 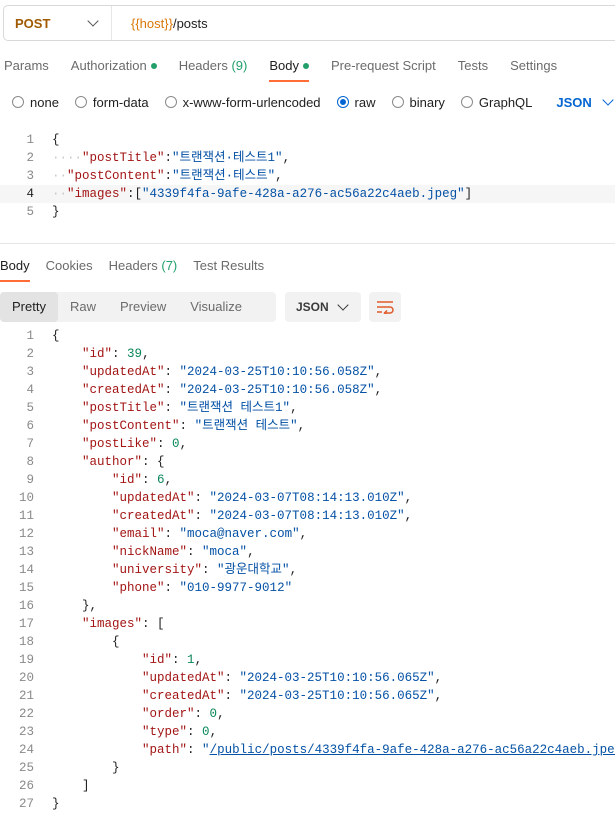 I want to click on line-number: 22, so click(x=26, y=714).